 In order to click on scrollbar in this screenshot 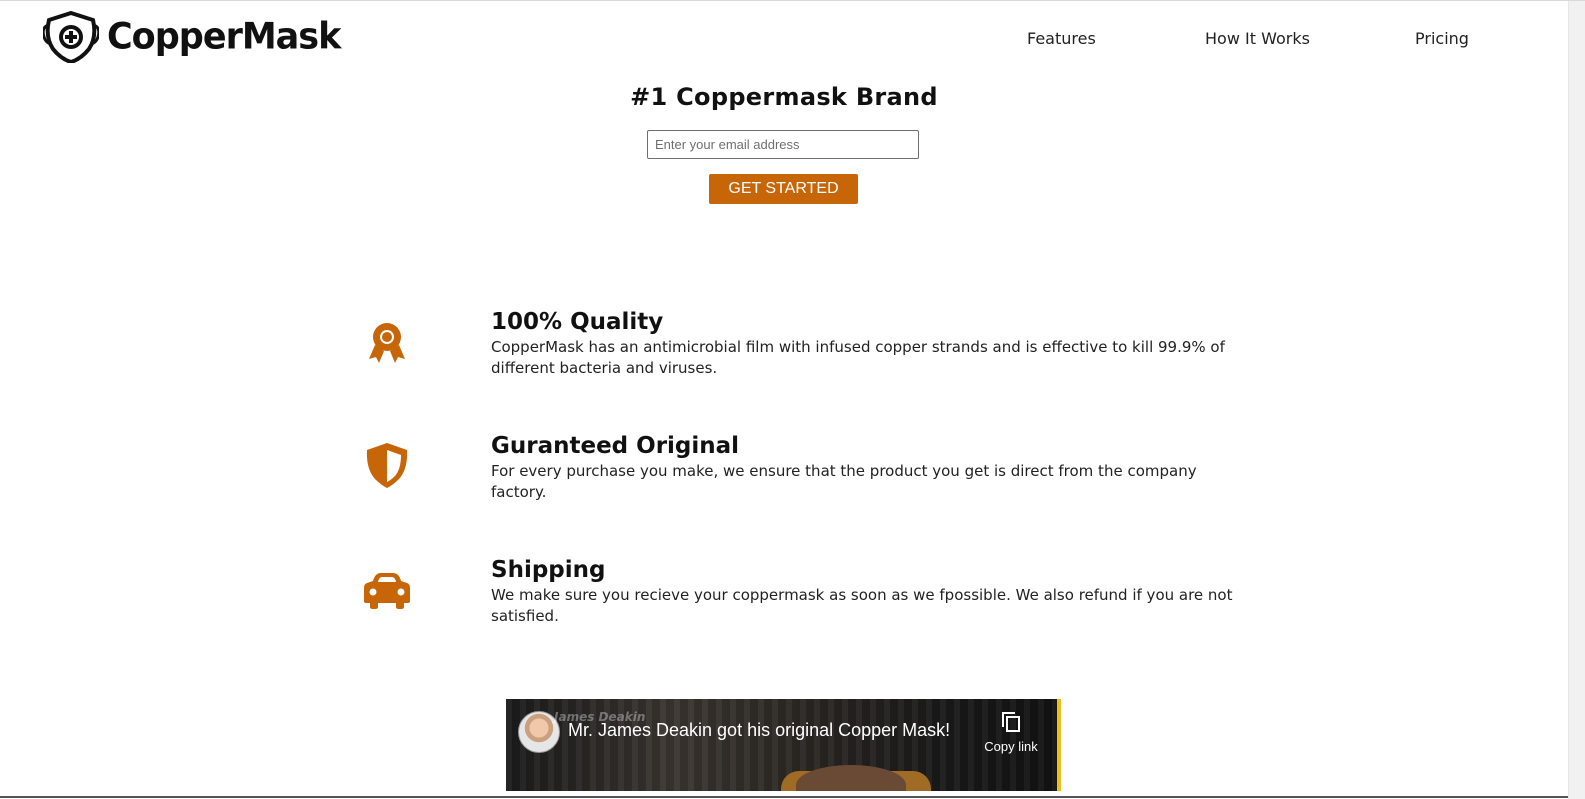, I will do `click(1576, 400)`.